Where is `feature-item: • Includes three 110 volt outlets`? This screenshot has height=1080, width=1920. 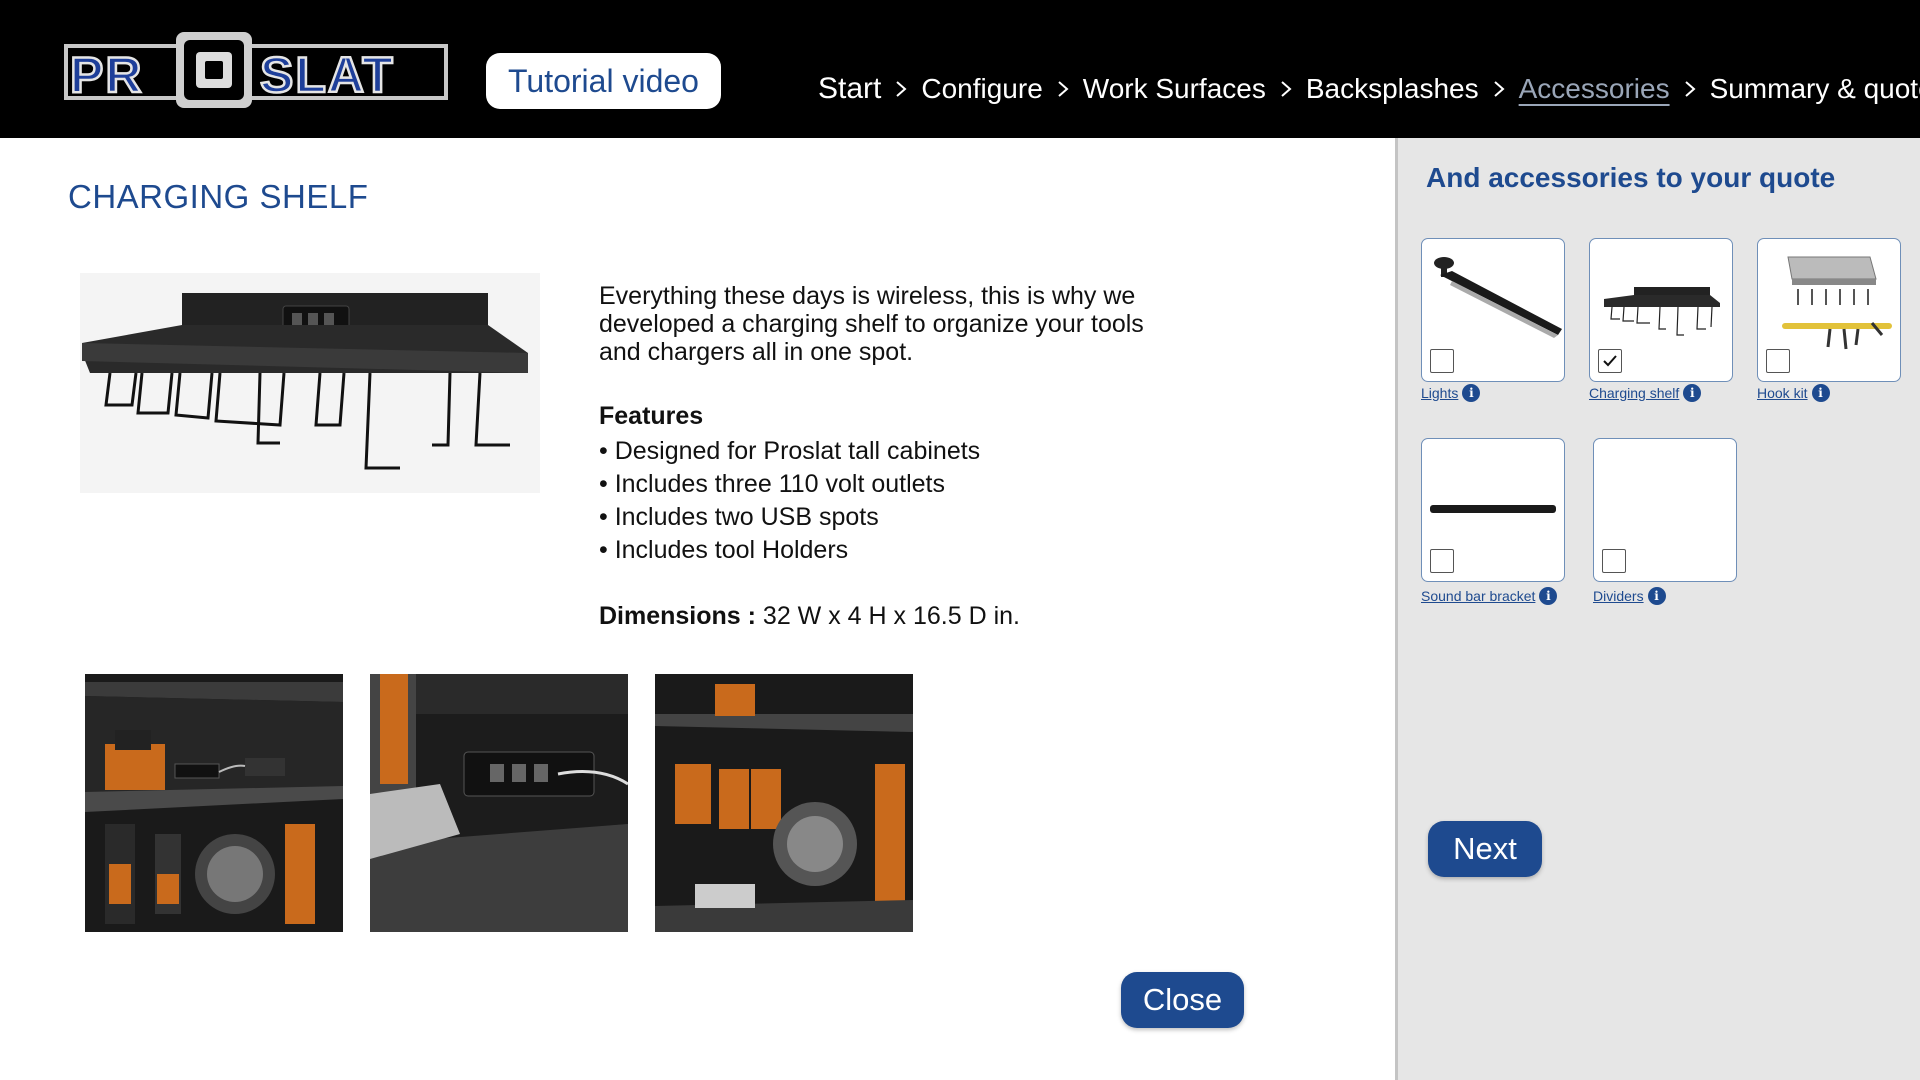
feature-item: • Includes three 110 volt outlets is located at coordinates (772, 484).